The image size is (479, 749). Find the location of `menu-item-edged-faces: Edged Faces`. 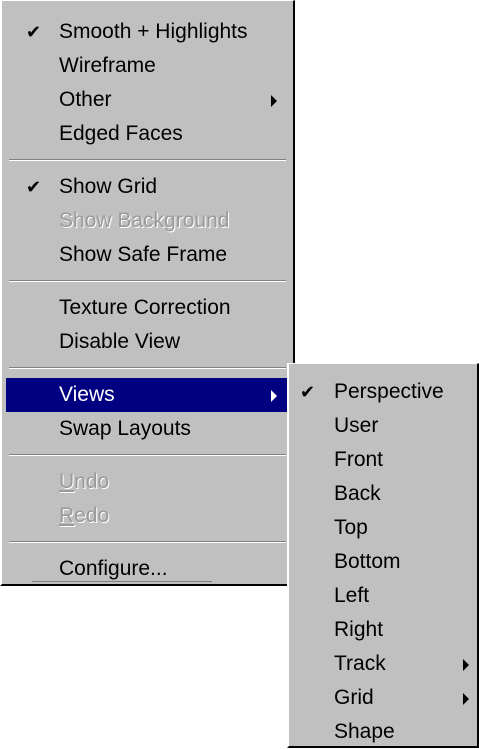

menu-item-edged-faces: Edged Faces is located at coordinates (147, 134).